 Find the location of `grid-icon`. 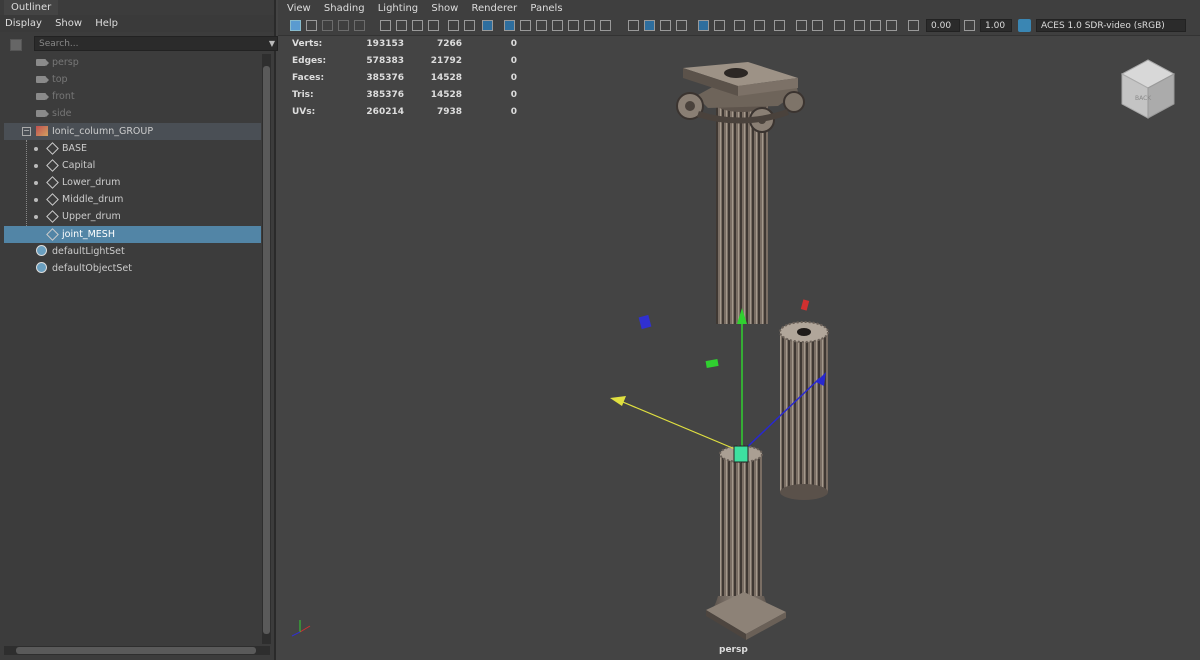

grid-icon is located at coordinates (509, 25).